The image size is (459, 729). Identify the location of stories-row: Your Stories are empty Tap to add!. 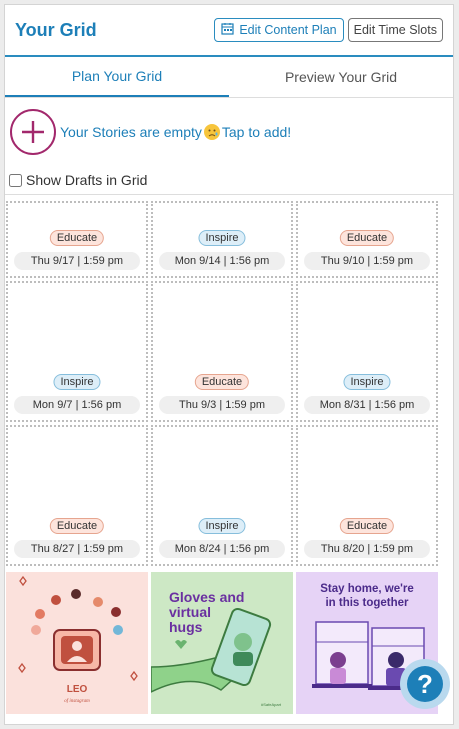
(229, 132).